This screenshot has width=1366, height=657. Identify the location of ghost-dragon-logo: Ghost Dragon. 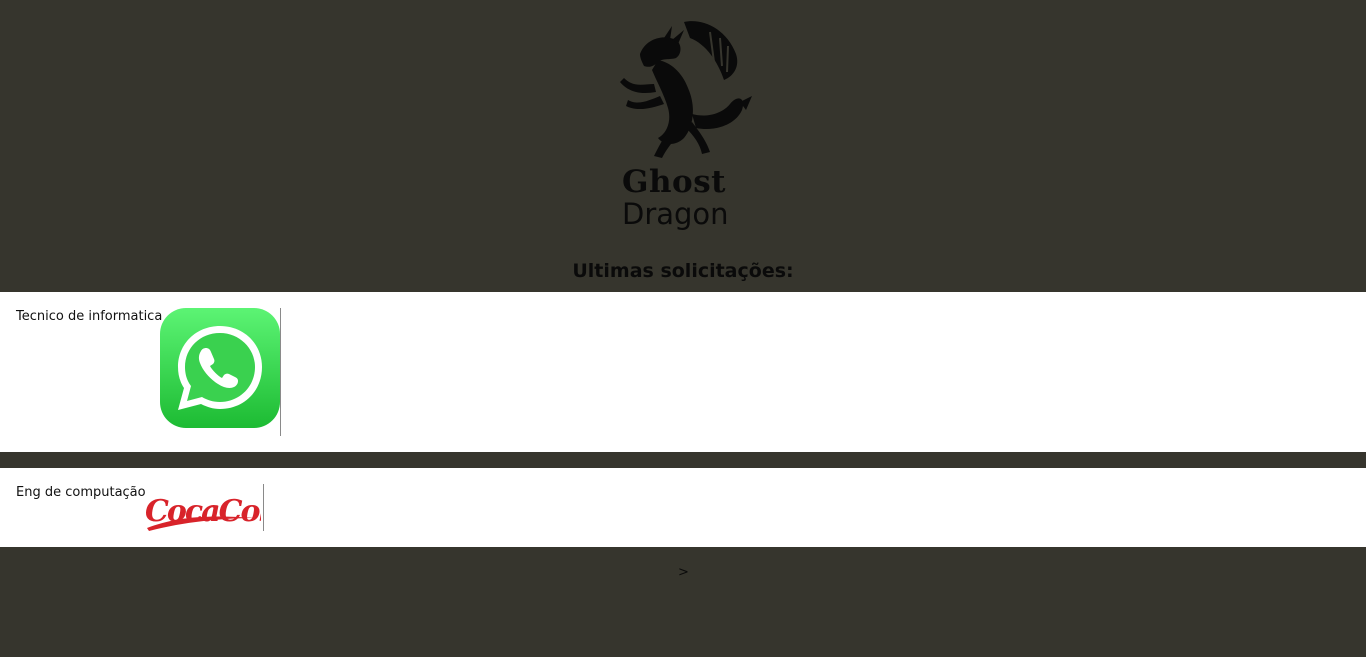
(683, 126).